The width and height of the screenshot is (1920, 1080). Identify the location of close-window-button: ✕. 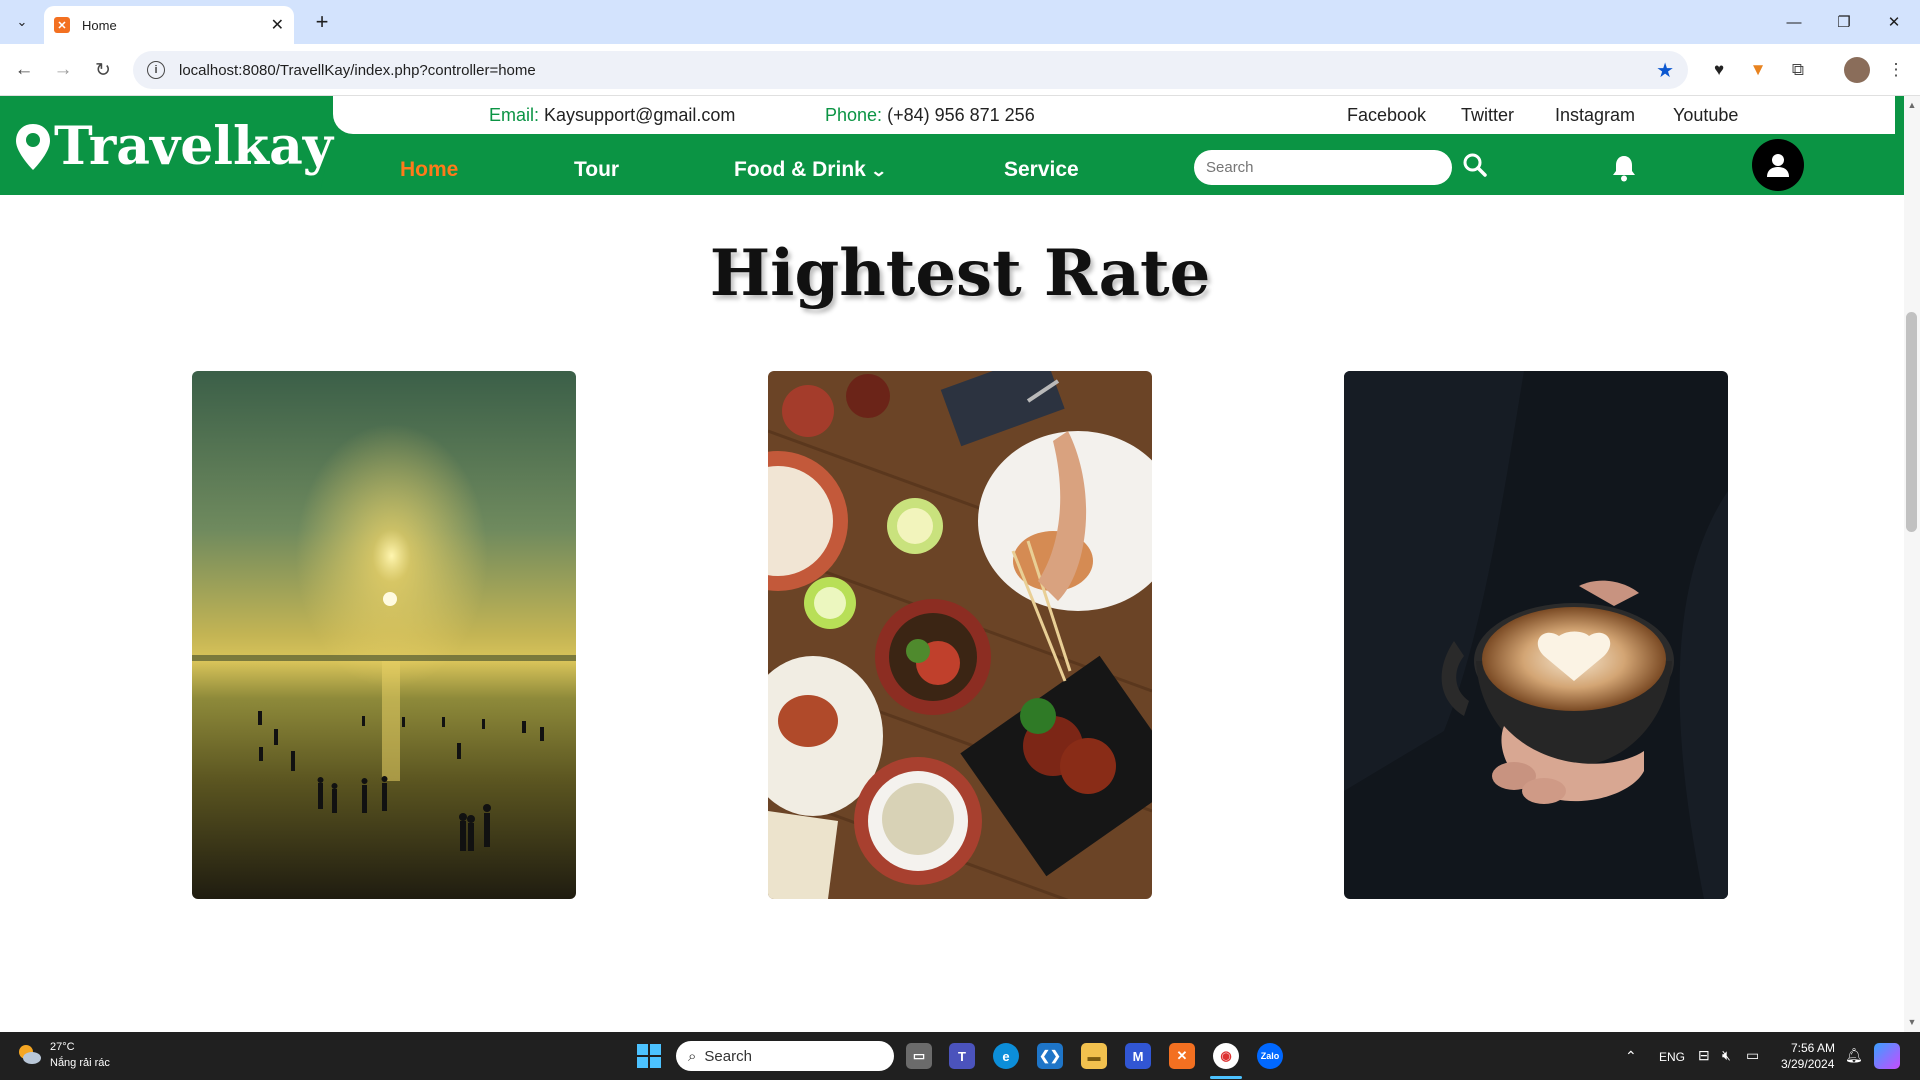
(1894, 22).